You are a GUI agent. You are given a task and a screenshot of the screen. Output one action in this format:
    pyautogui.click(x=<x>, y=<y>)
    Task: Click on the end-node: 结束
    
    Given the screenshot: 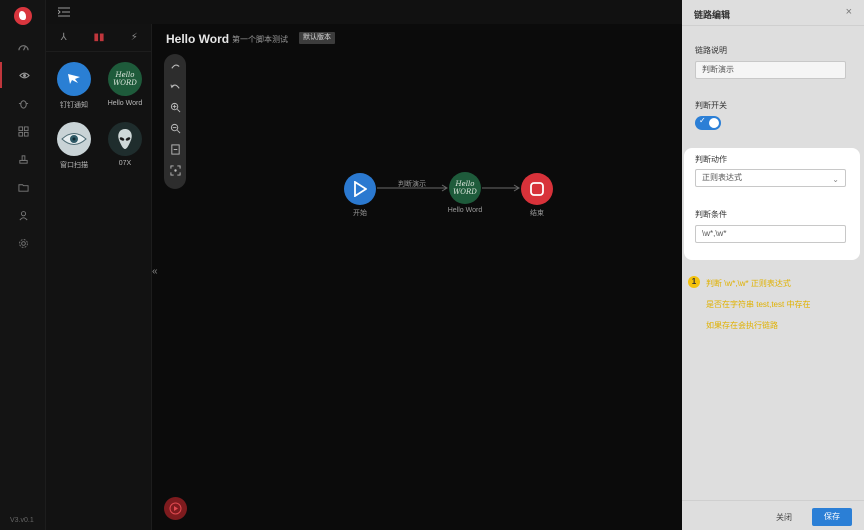 What is the action you would take?
    pyautogui.click(x=537, y=195)
    